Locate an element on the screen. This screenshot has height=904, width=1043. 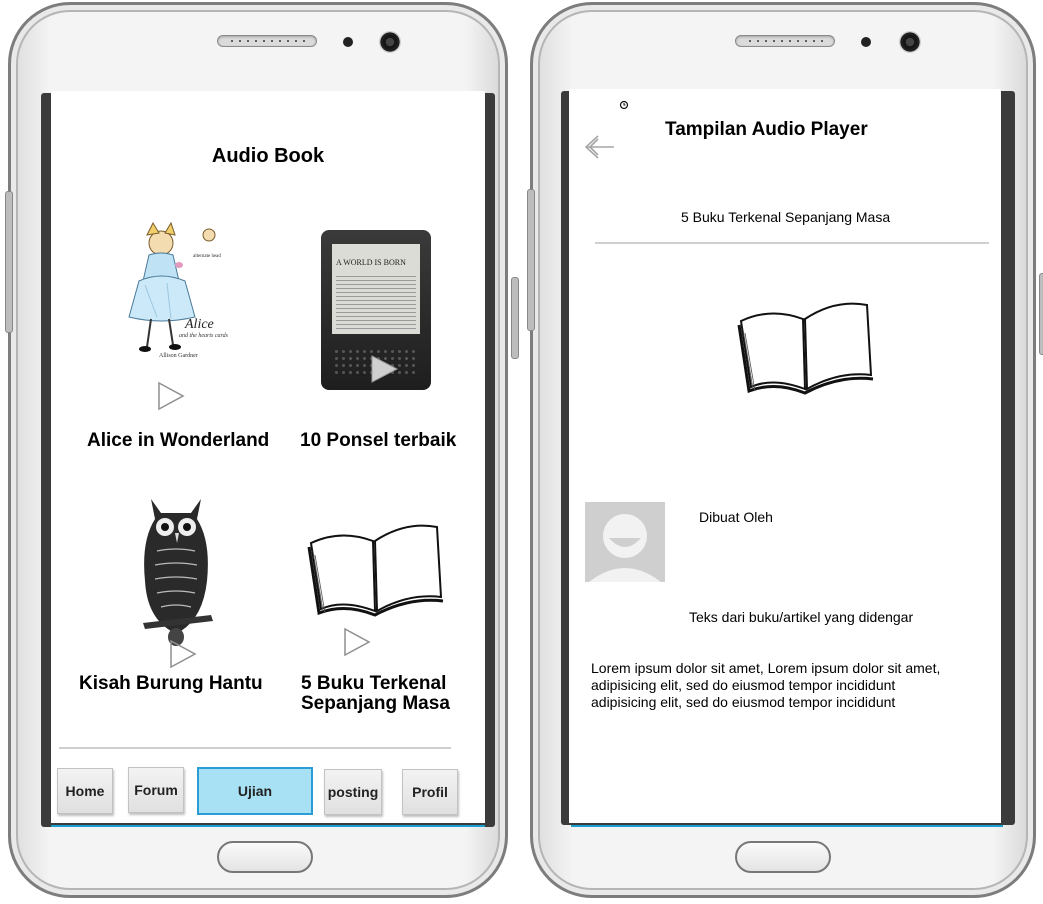
alice-cover-author: Allison Gardner is located at coordinates (178, 356).